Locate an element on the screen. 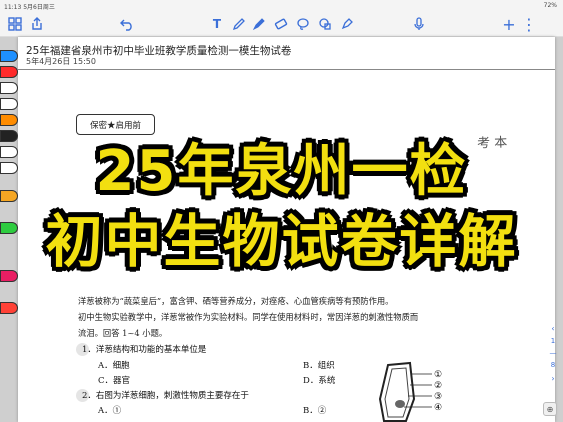  question-2-option-b: B．② is located at coordinates (315, 411).